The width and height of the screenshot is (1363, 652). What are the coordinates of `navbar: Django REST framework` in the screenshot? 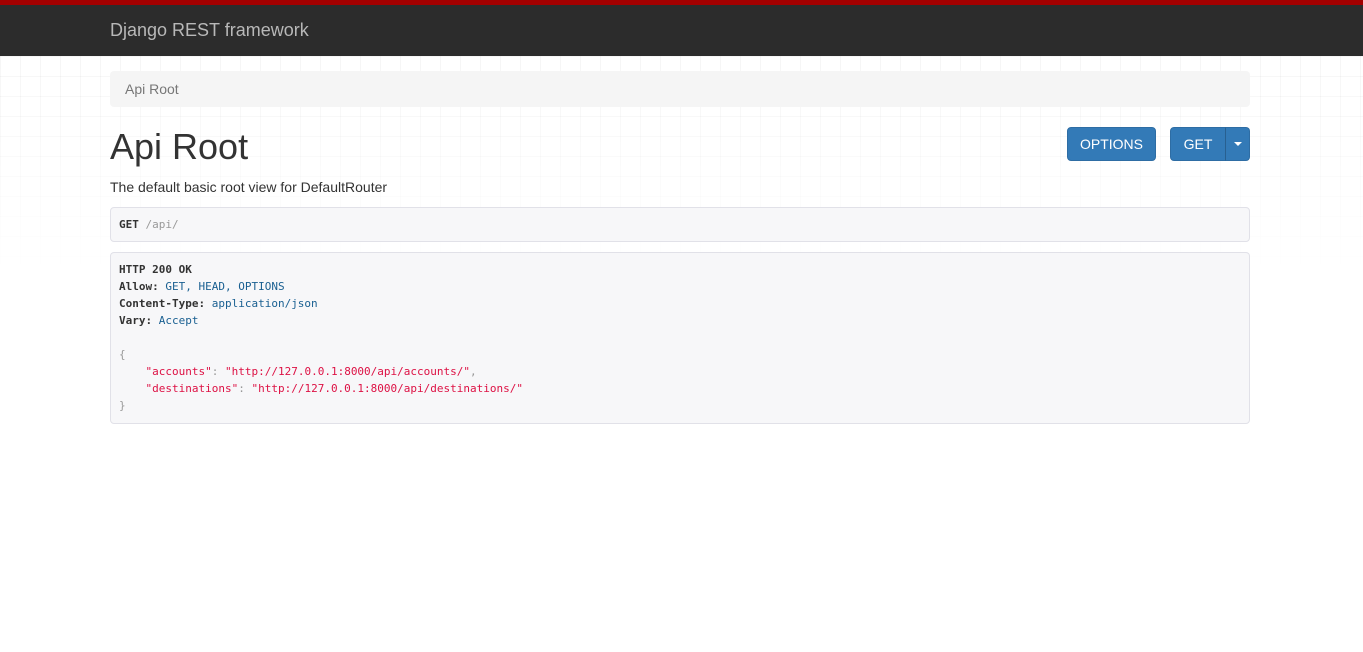 It's located at (681, 28).